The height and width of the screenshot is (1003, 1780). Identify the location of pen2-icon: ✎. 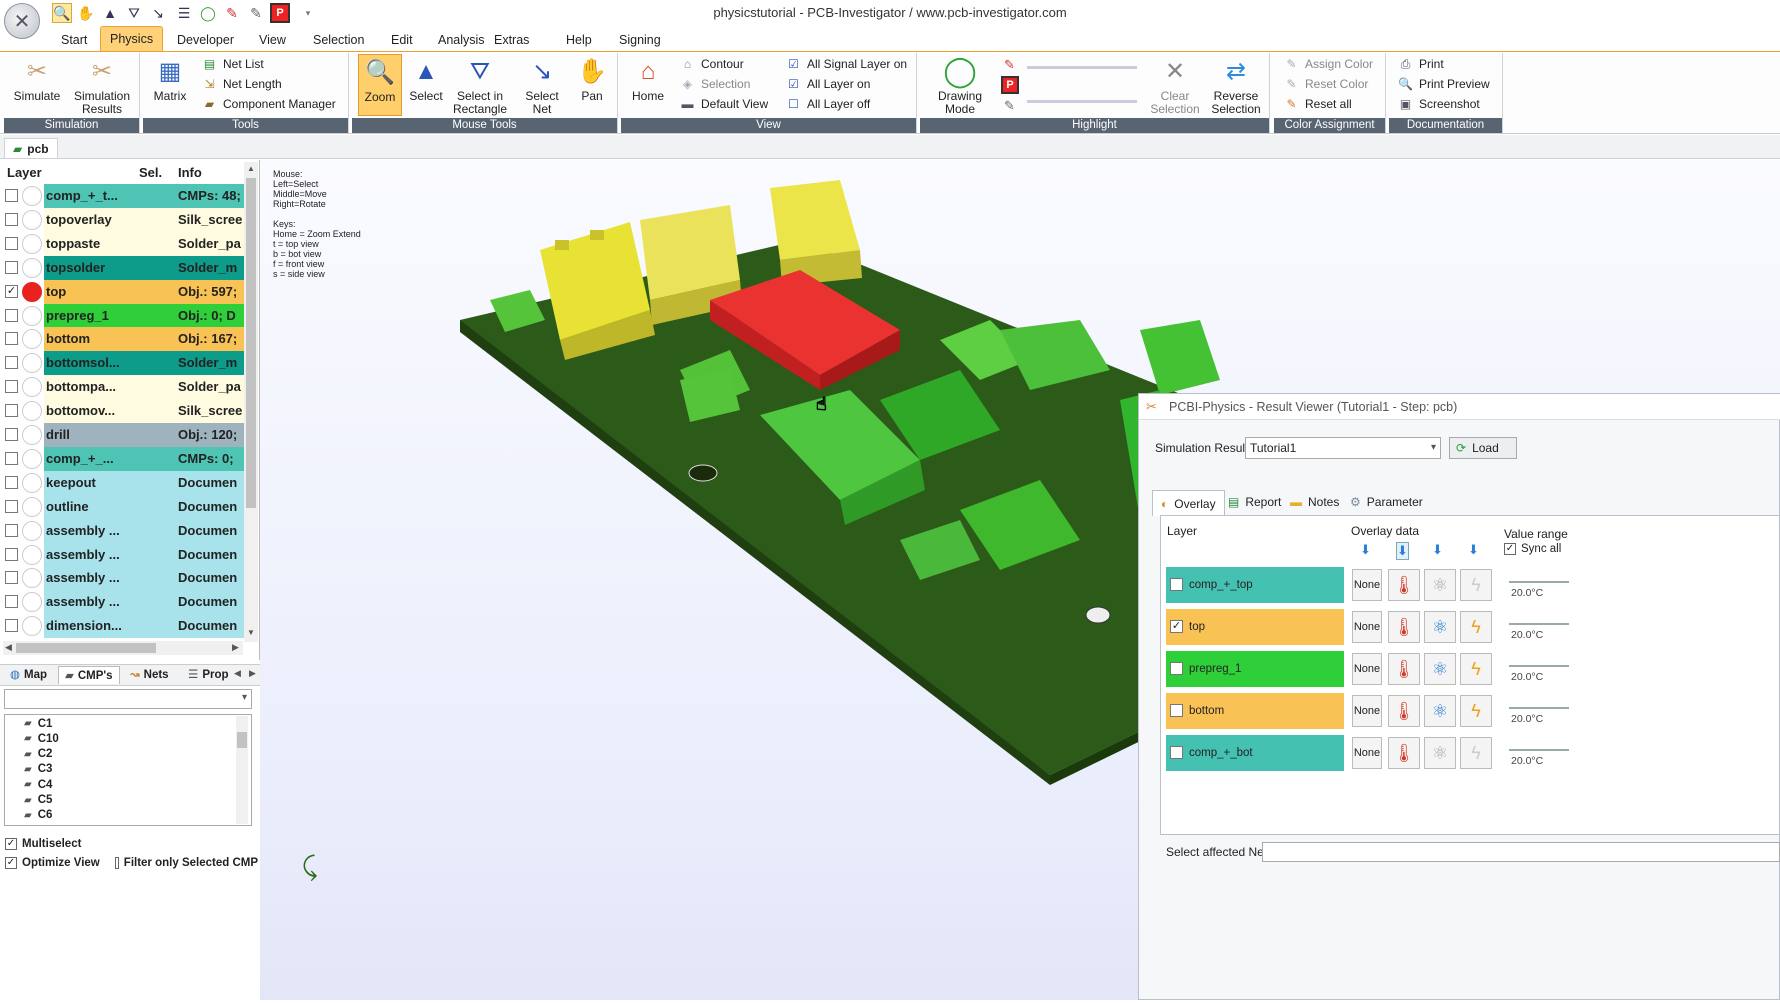
(1009, 106).